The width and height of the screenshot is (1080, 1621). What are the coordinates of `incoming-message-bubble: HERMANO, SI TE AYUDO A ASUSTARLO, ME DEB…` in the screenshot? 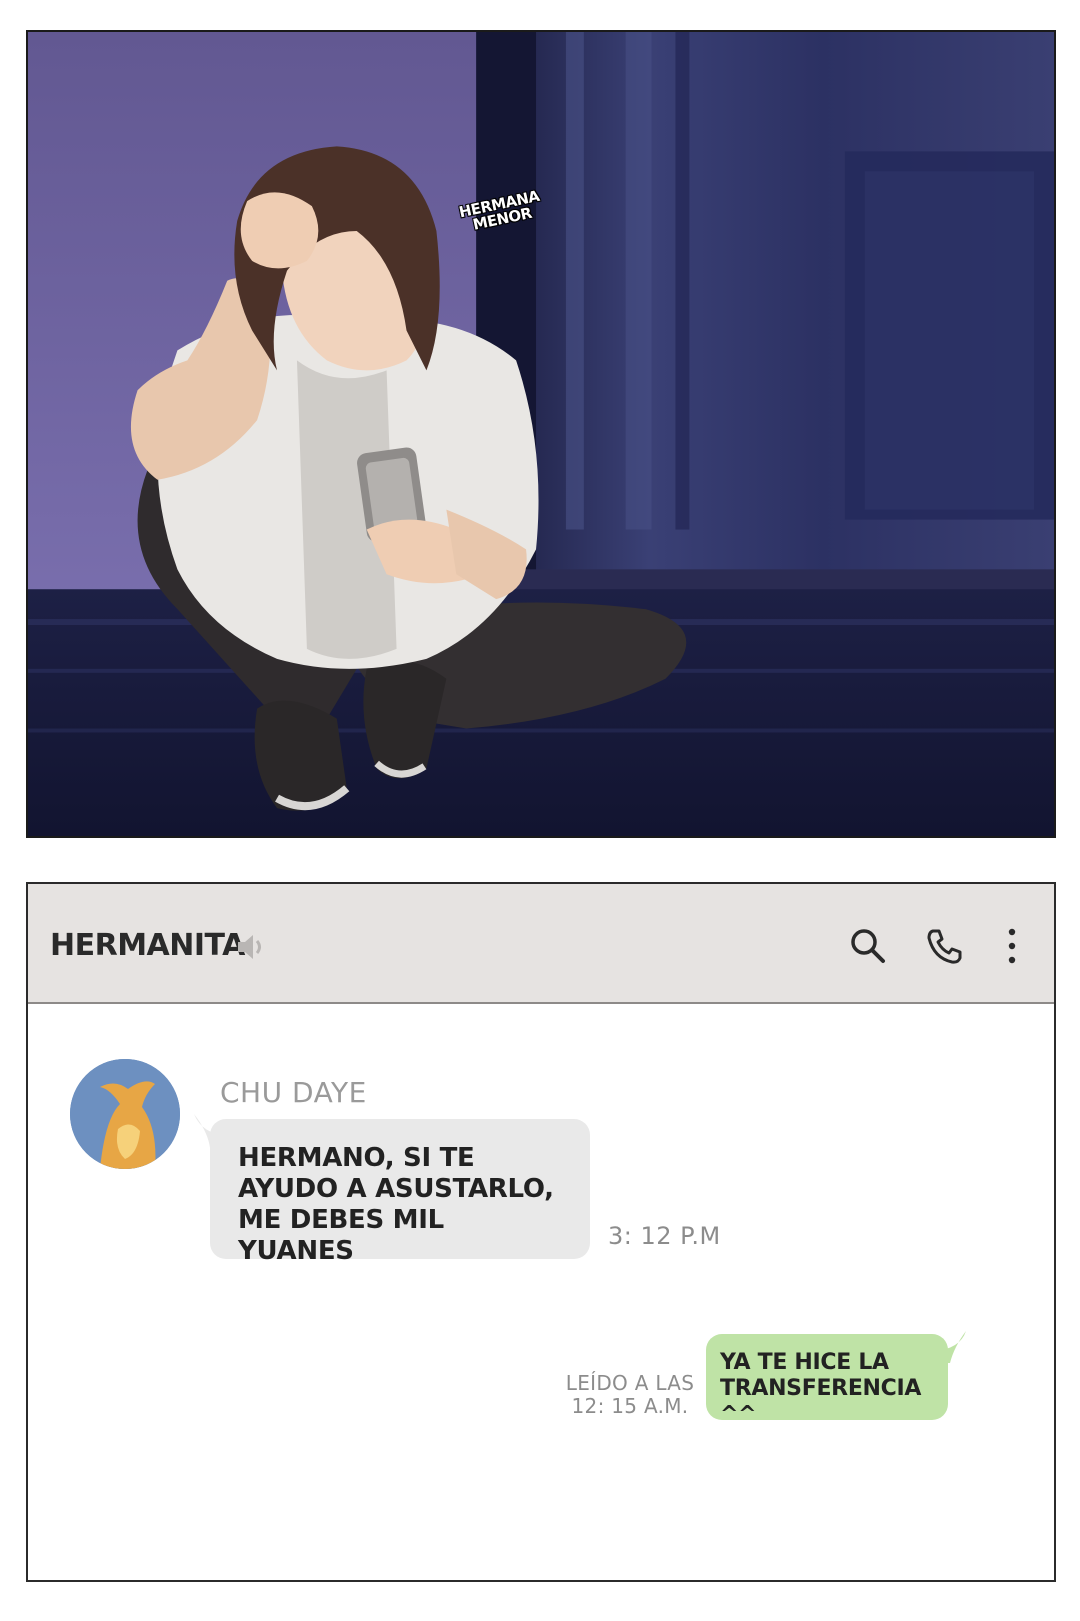 It's located at (400, 1192).